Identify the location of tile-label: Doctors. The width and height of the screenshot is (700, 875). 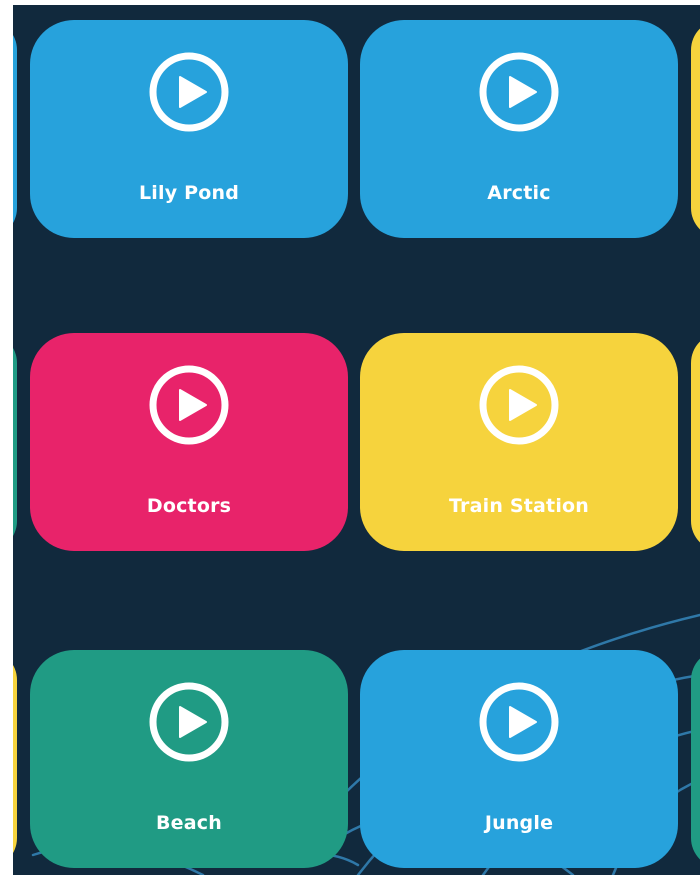
(189, 506).